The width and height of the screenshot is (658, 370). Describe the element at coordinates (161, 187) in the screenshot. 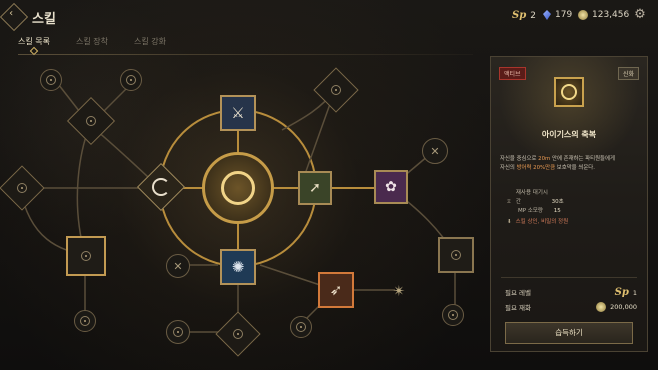

I see `whirlwind-icon` at that location.